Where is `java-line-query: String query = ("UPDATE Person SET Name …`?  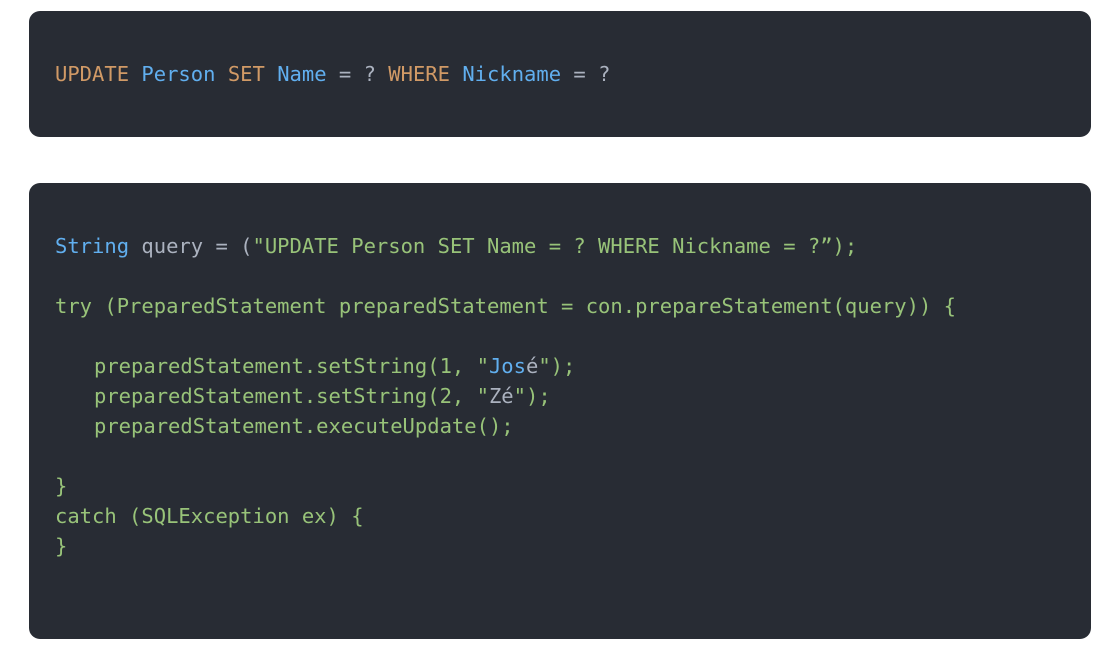
java-line-query: String query = ("UPDATE Person SET Name … is located at coordinates (456, 246).